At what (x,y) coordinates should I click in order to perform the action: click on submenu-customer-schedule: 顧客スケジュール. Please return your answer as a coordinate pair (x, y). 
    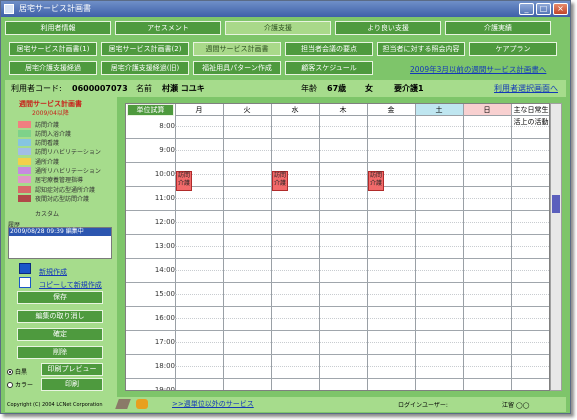
    Looking at the image, I should click on (329, 68).